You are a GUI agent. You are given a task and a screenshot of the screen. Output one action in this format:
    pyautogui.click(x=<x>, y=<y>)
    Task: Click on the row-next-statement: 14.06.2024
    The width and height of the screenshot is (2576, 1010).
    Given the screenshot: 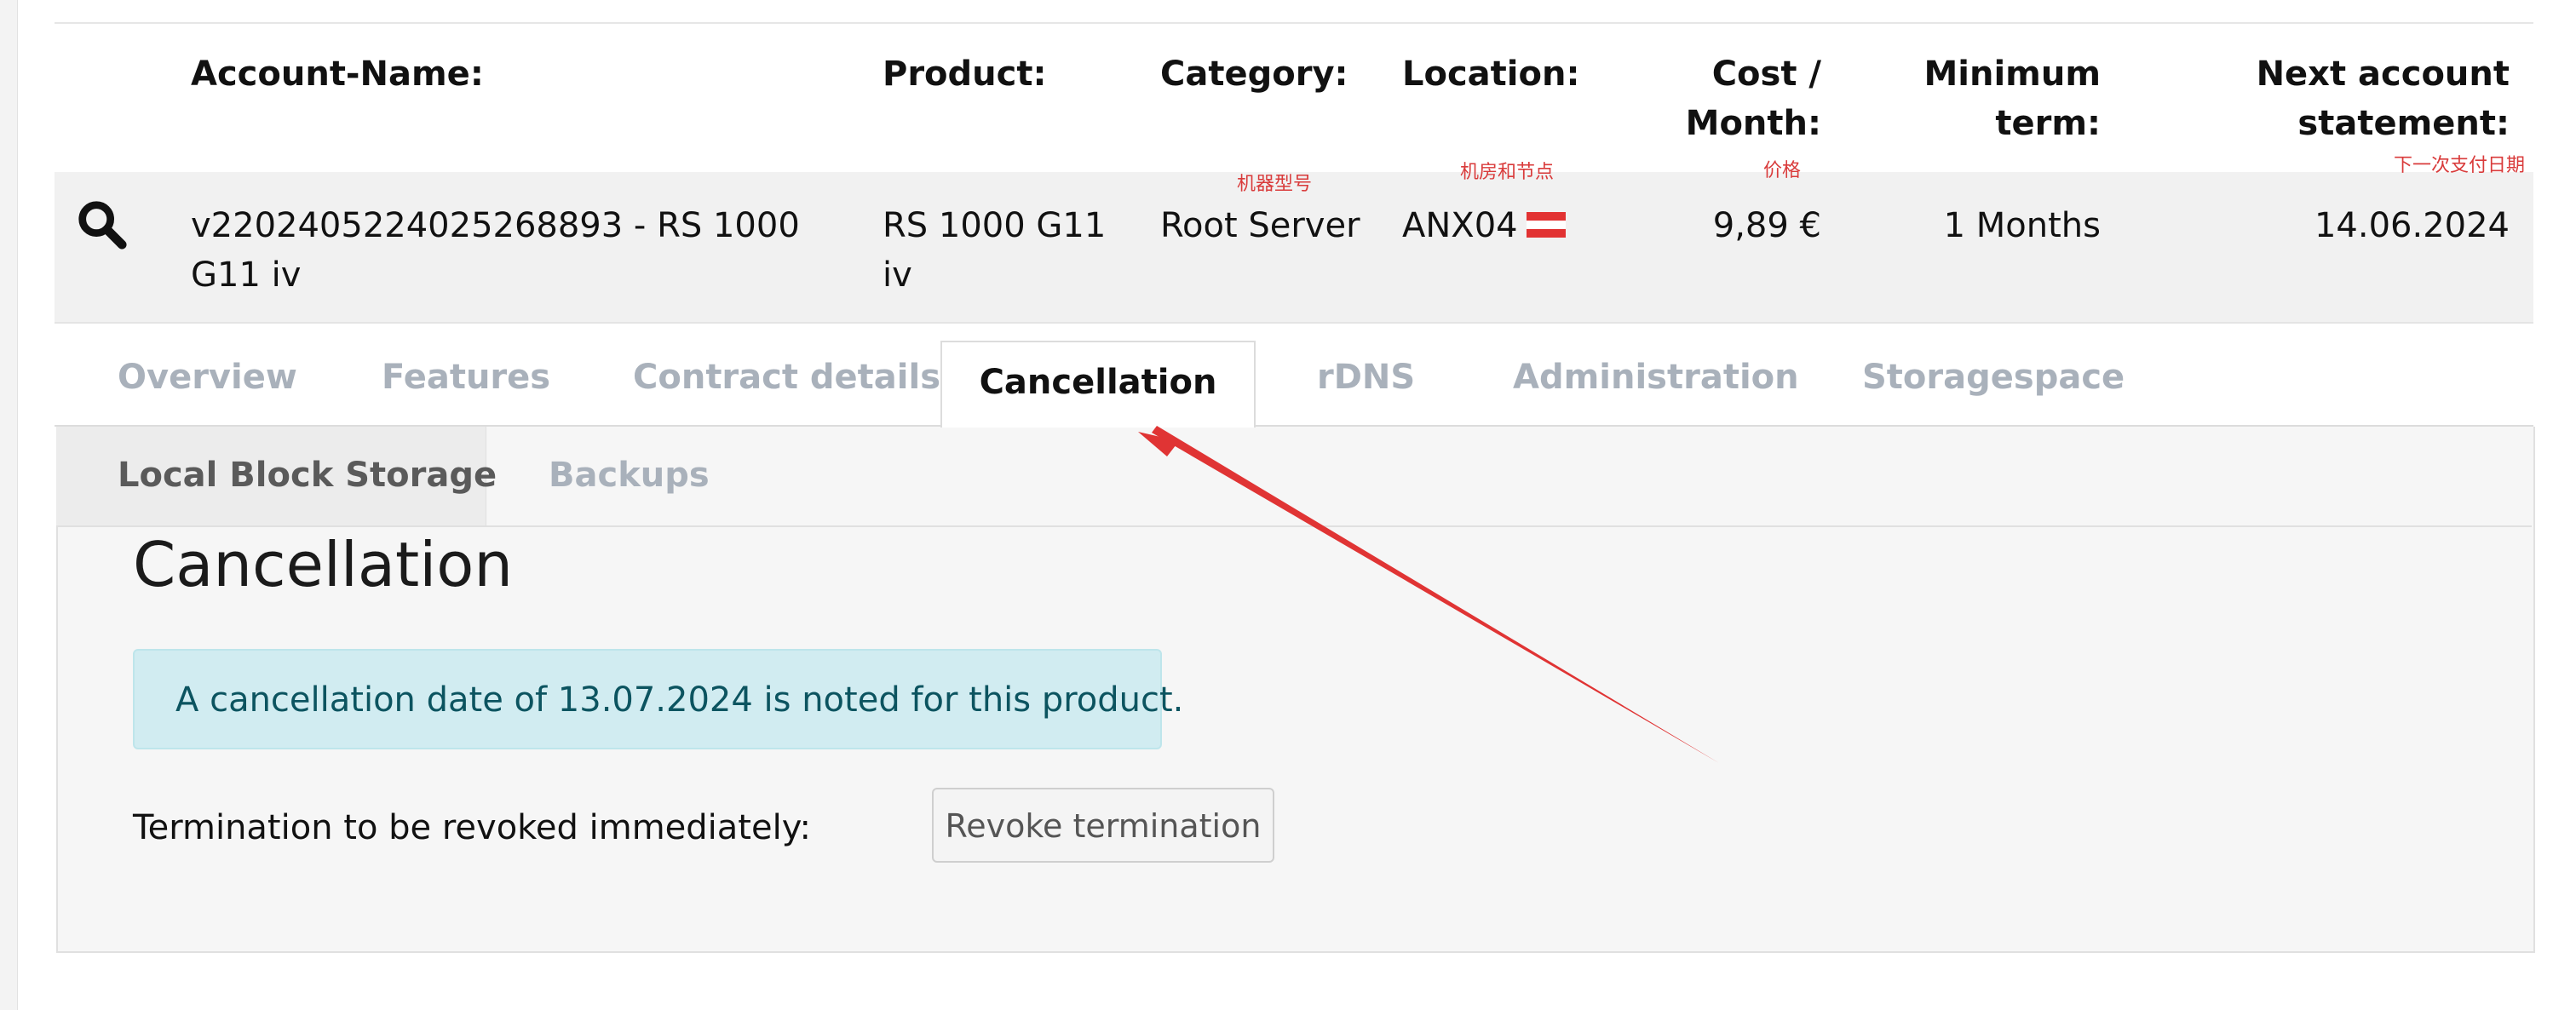 What is the action you would take?
    pyautogui.click(x=2412, y=226)
    